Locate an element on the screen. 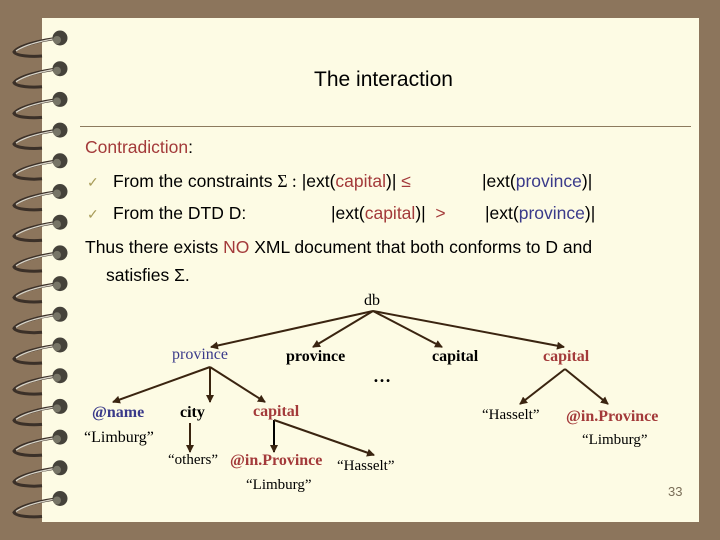  node-at-name: @name is located at coordinates (118, 412).